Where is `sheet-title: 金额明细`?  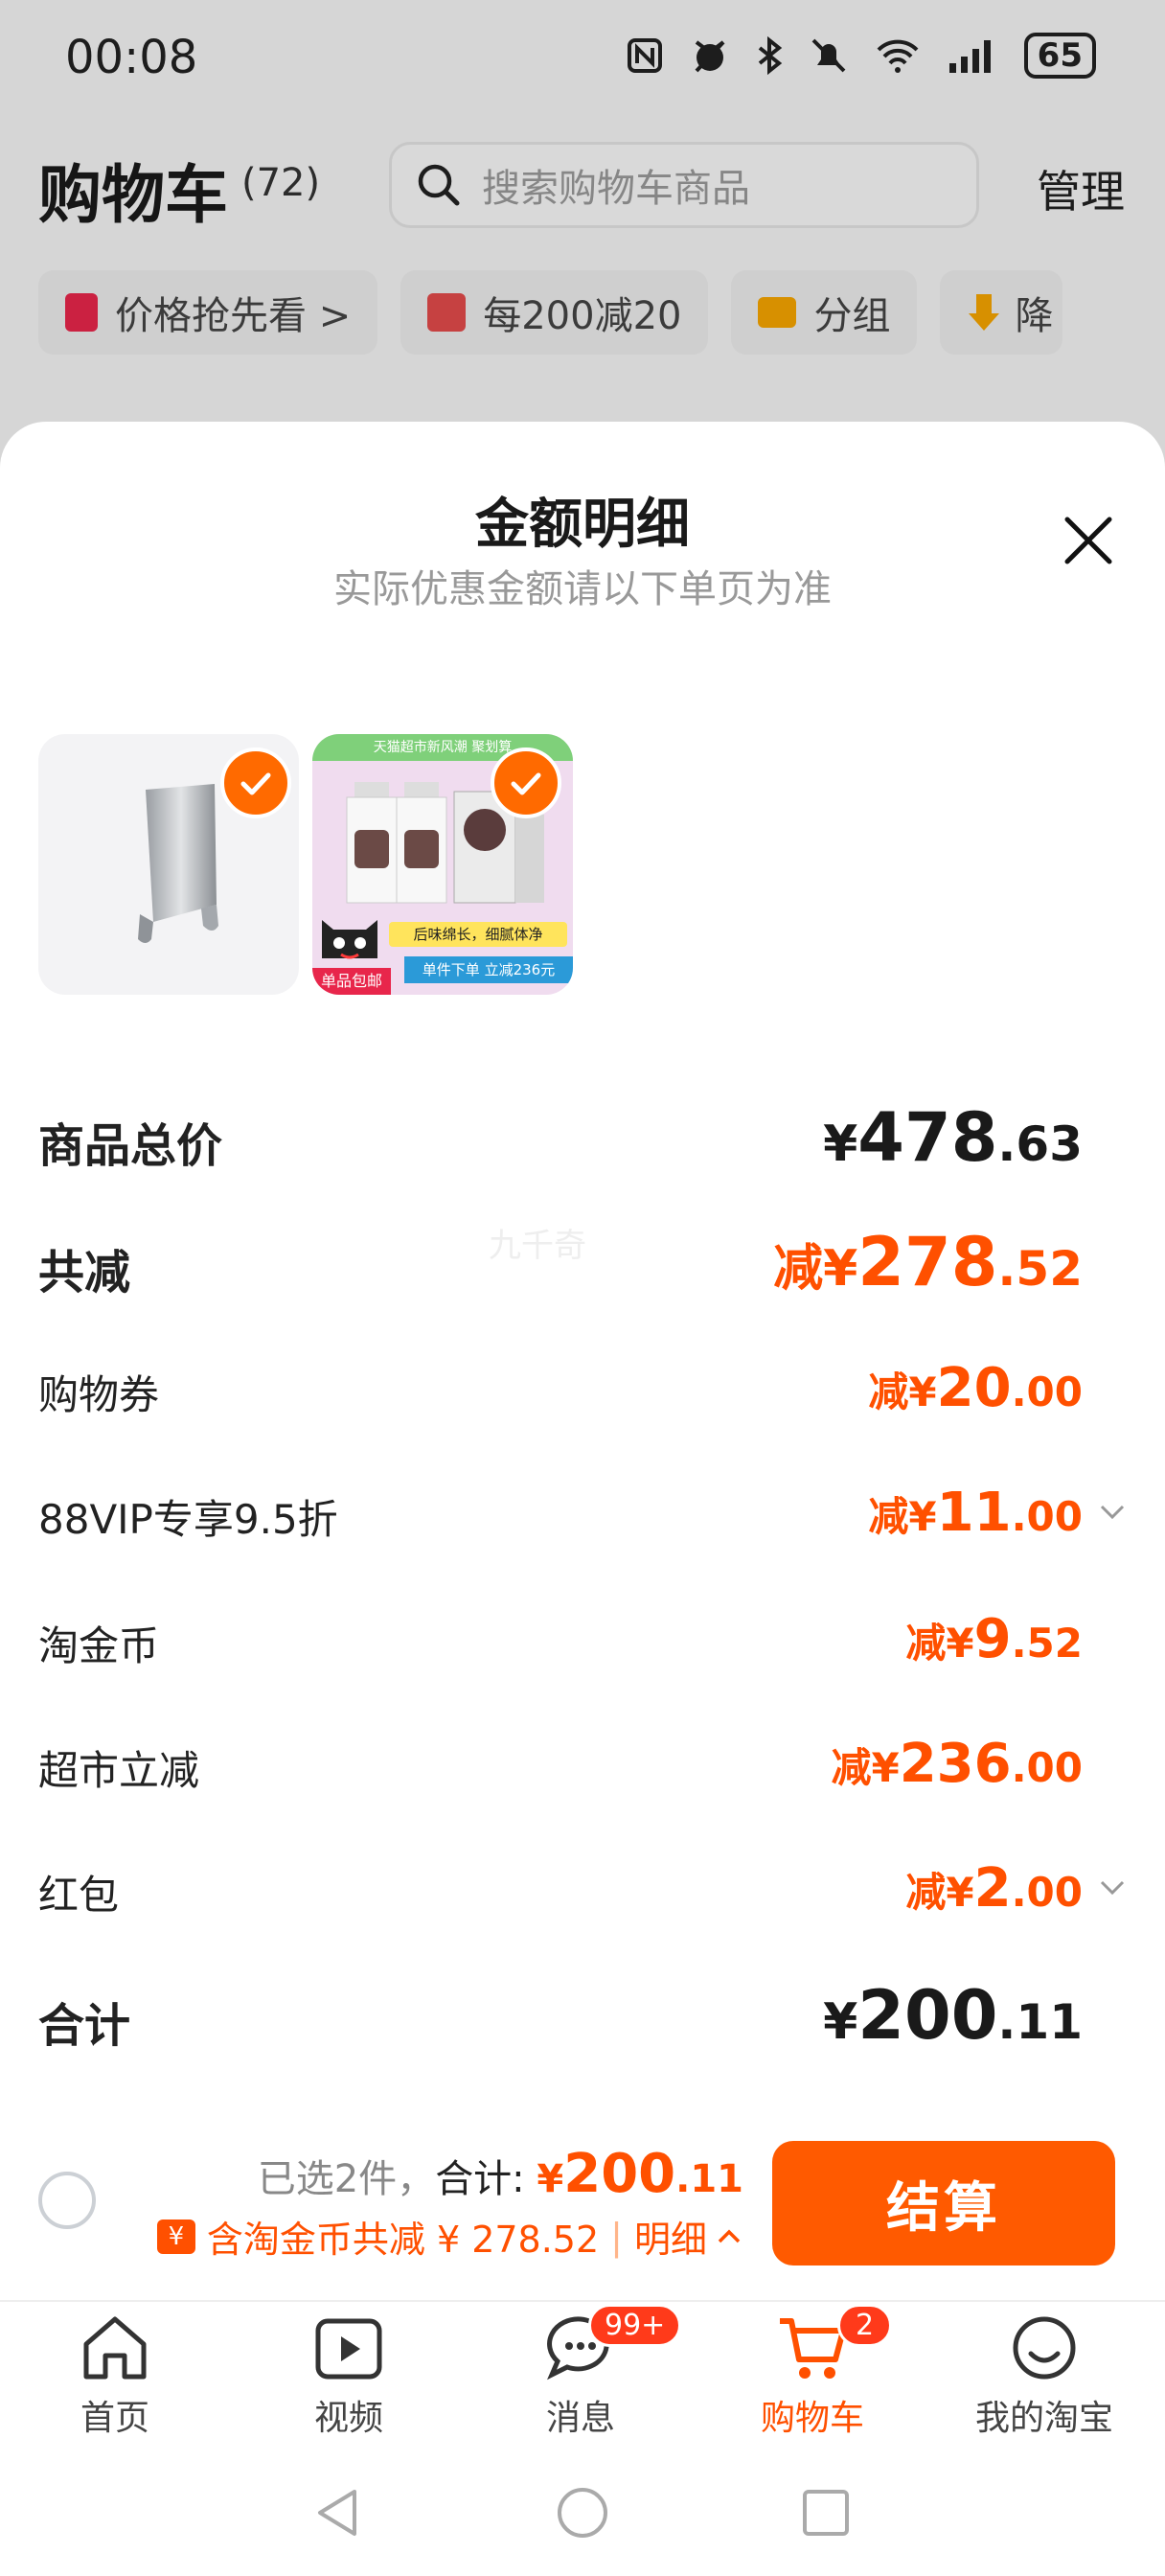
sheet-title: 金额明细 is located at coordinates (582, 525).